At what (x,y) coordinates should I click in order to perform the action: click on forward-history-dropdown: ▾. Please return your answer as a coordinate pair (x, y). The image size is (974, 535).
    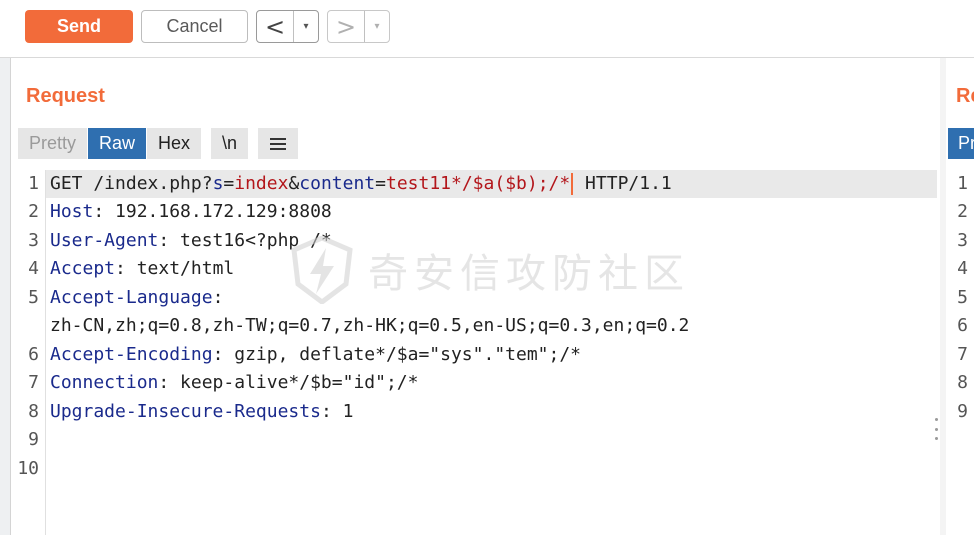
    Looking at the image, I should click on (377, 26).